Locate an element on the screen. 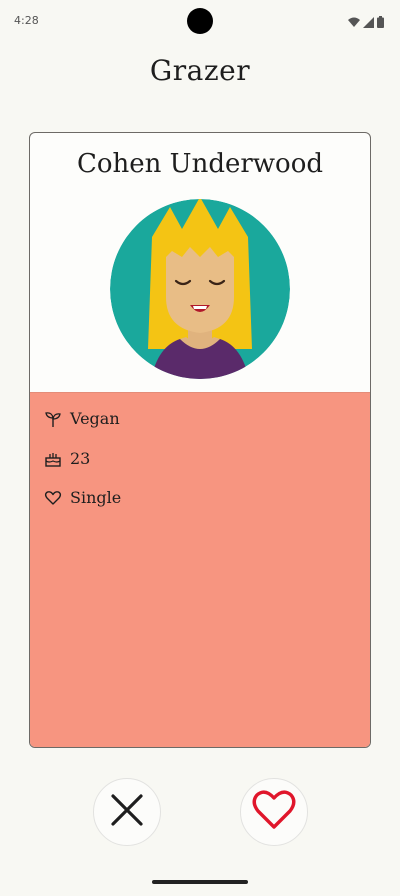 The height and width of the screenshot is (896, 400). profile-name: Cohen Underwood is located at coordinates (199, 164).